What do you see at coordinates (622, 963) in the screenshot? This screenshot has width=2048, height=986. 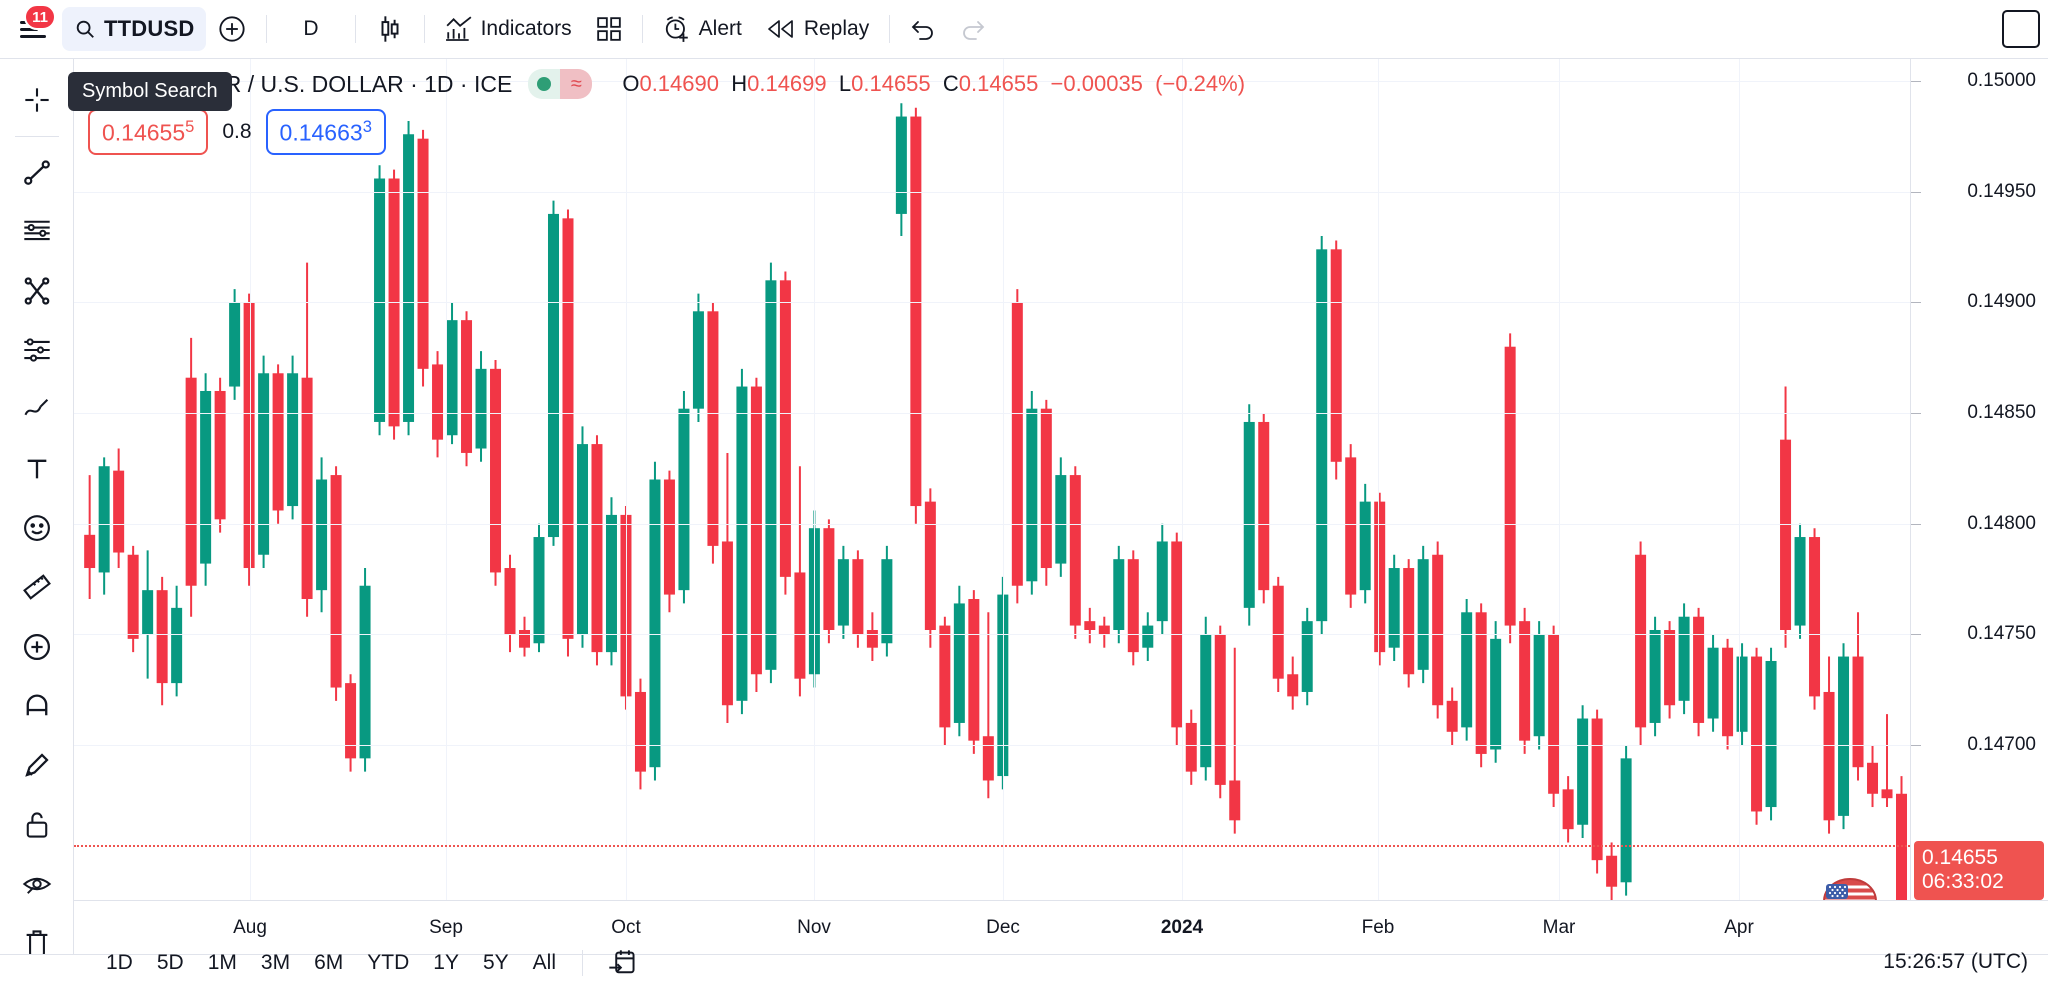 I see `go-to-date-button` at bounding box center [622, 963].